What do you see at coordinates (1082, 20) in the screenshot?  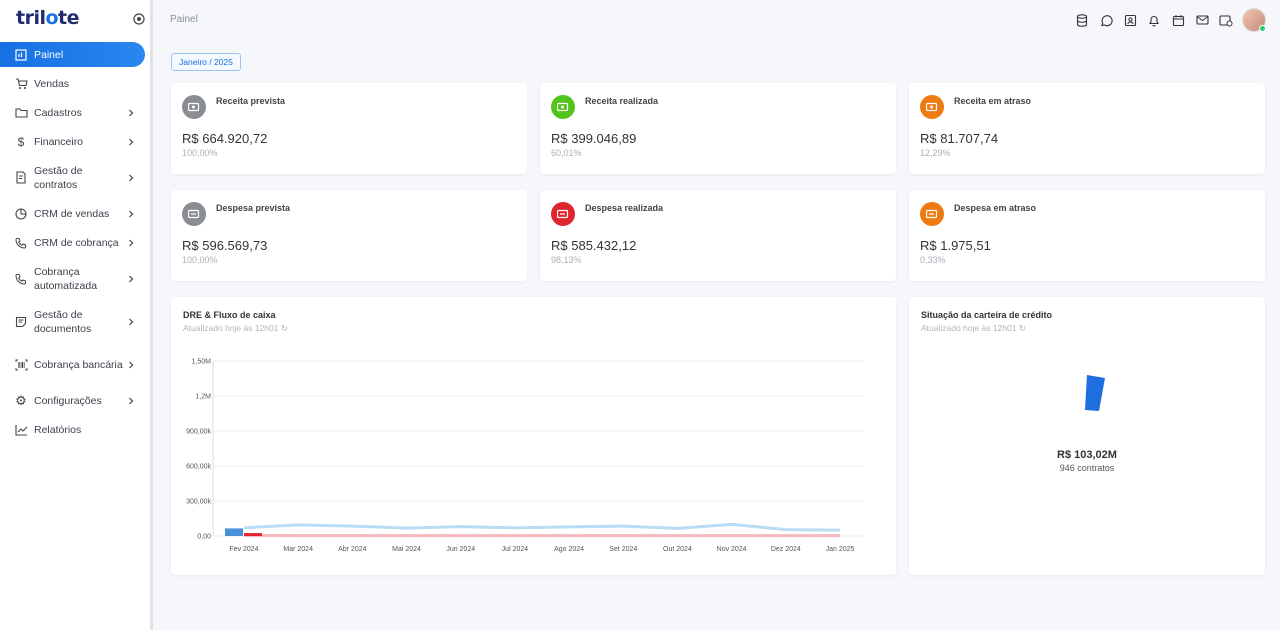 I see `database-icon` at bounding box center [1082, 20].